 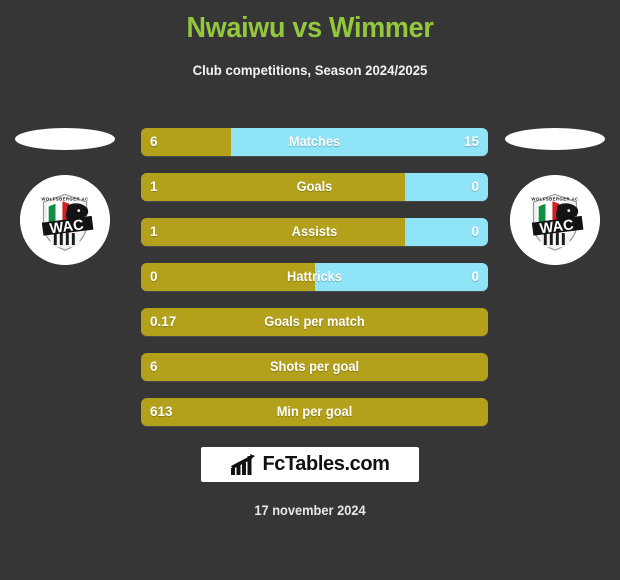 I want to click on stat-bar-row: 6 Matches 15, so click(x=314, y=142).